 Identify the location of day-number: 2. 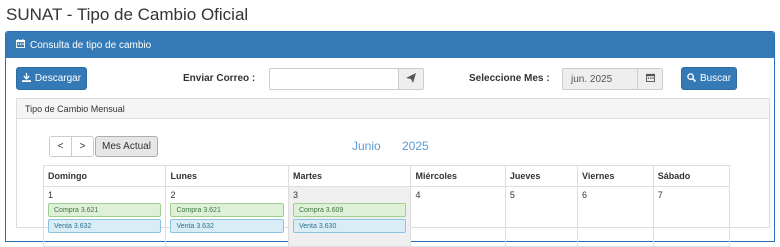
(173, 195).